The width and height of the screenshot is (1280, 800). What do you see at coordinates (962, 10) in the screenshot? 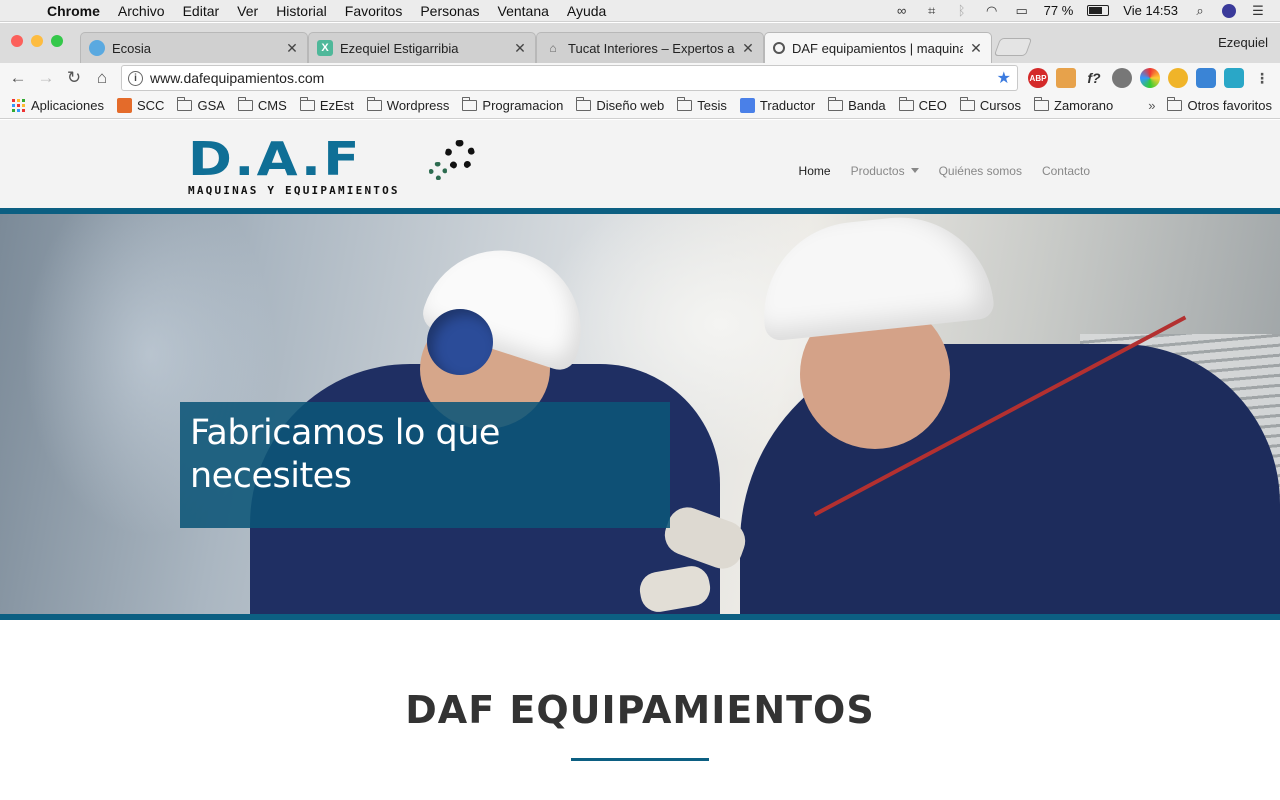
I see `bluetooth-icon: ᛒ` at bounding box center [962, 10].